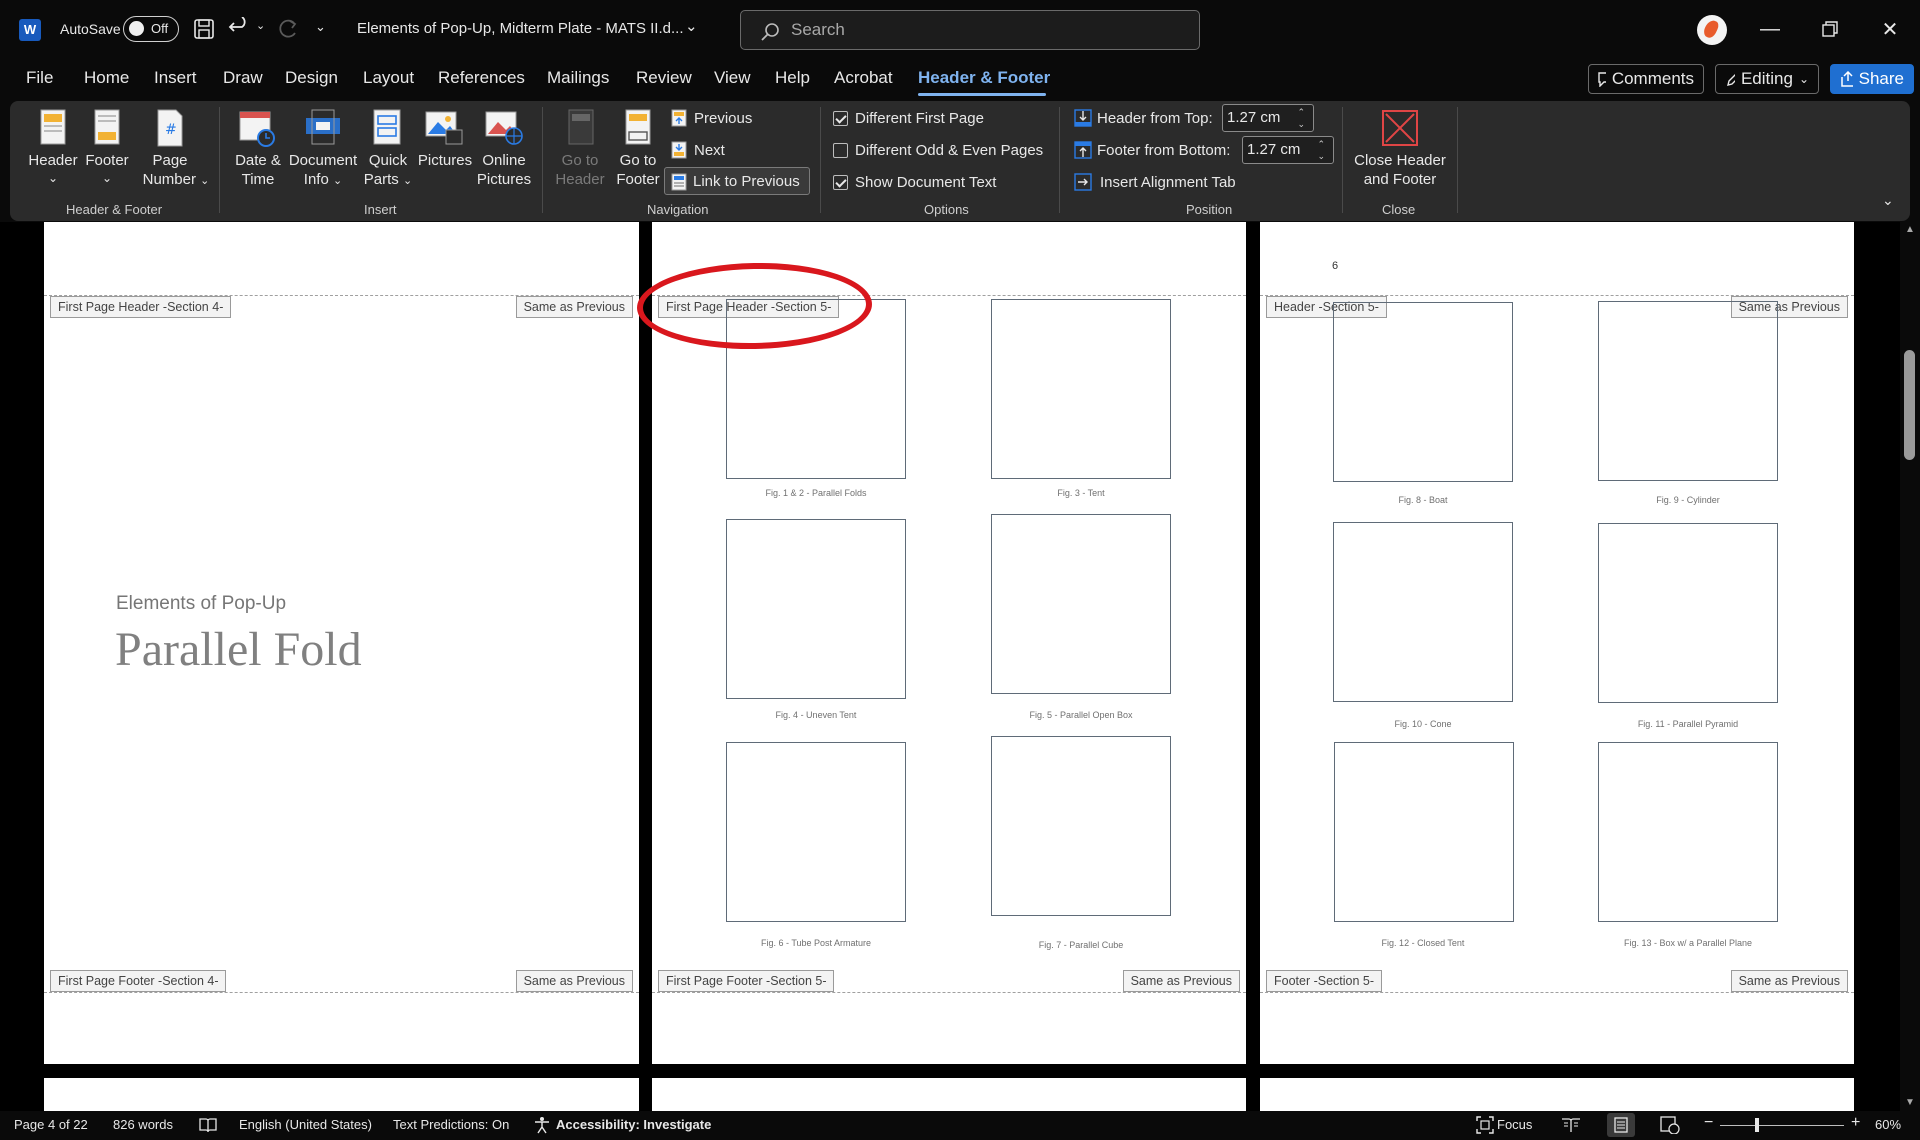  I want to click on show-document-text-label: Show Document Text, so click(925, 182).